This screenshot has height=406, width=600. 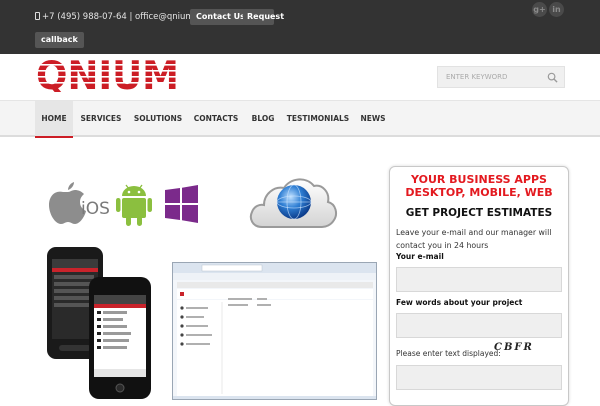 I want to click on contact-info: +7 (495) 988-07-64 | office@qnium.com, so click(x=125, y=17).